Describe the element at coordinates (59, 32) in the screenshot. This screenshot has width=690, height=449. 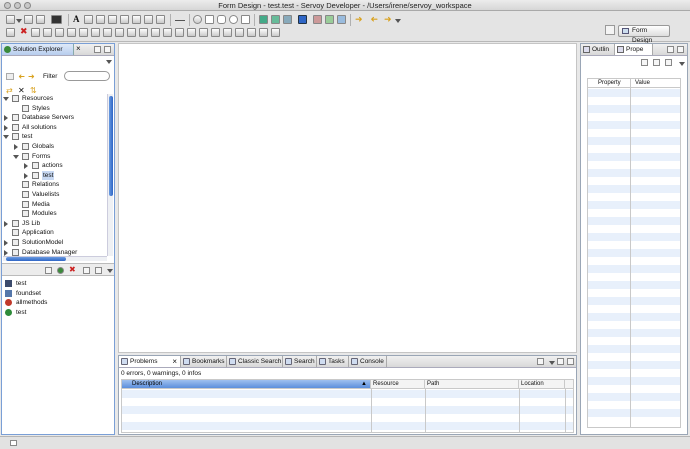
I see `group-icon` at that location.